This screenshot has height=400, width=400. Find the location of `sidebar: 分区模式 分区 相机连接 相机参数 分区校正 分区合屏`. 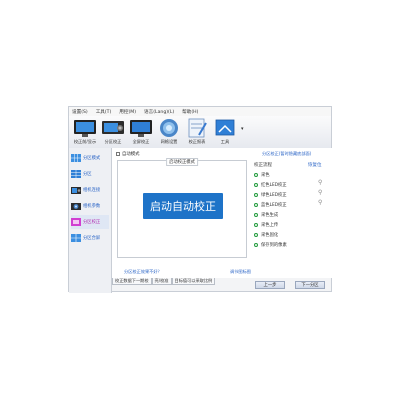

sidebar: 分区模式 分区 相机连接 相机参数 分区校正 分区合屏 is located at coordinates (90, 220).